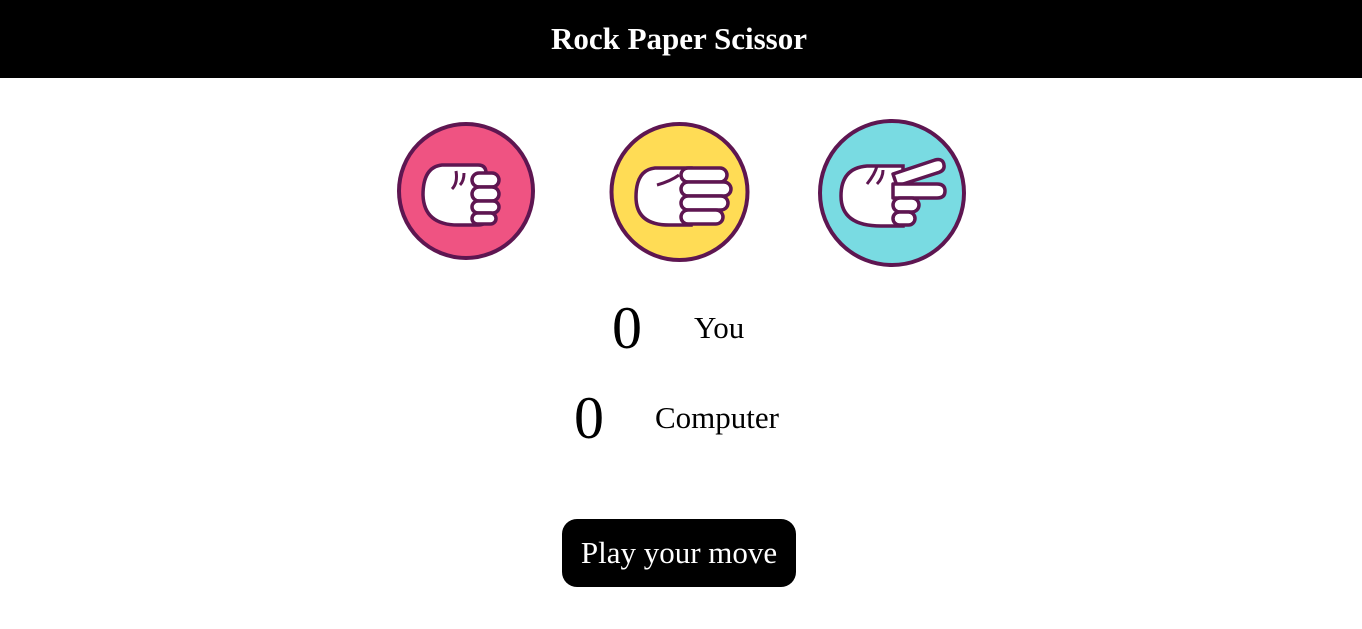 Image resolution: width=1362 pixels, height=629 pixels. I want to click on rock-fist-icon, so click(466, 191).